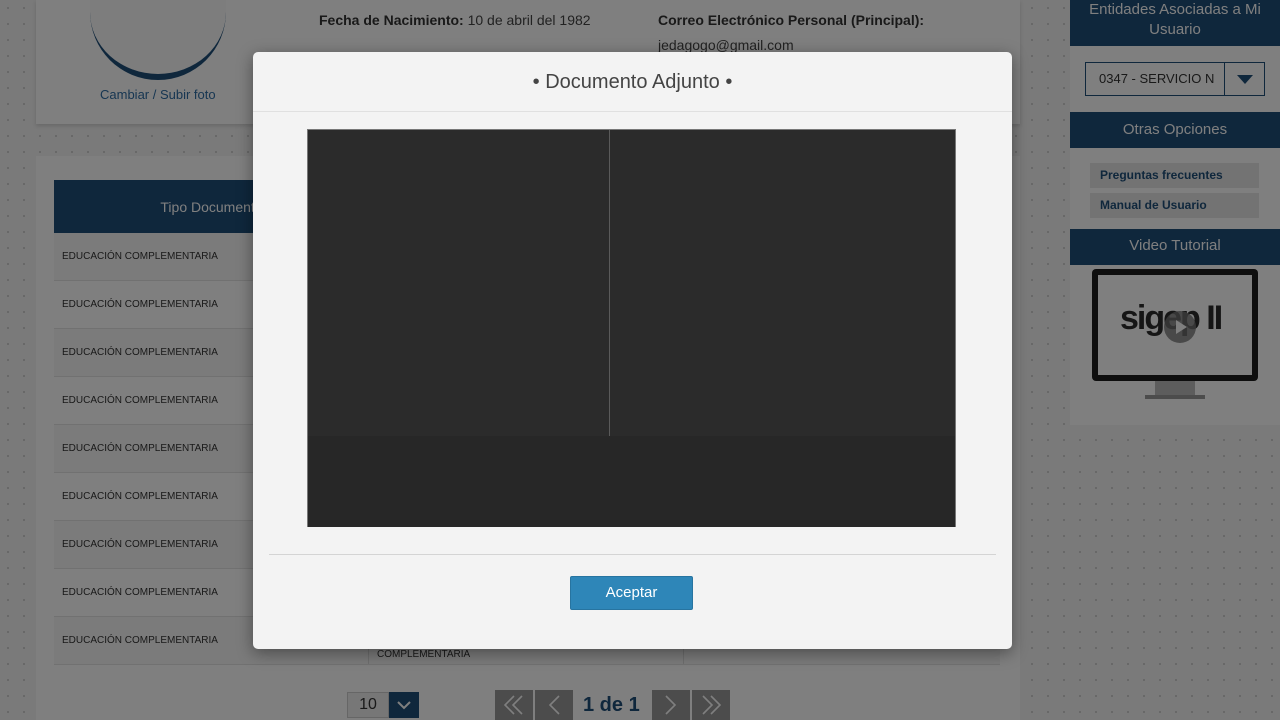  I want to click on viewer-divider, so click(609, 283).